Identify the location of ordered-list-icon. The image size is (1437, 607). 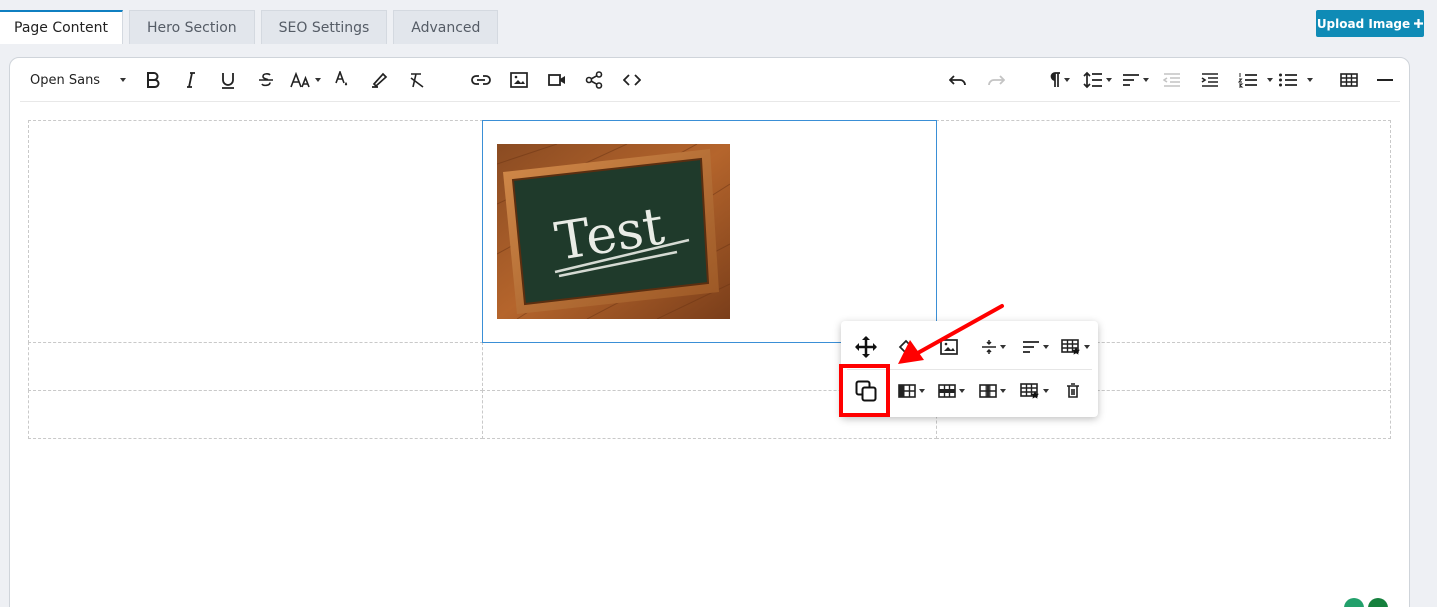
(1255, 80).